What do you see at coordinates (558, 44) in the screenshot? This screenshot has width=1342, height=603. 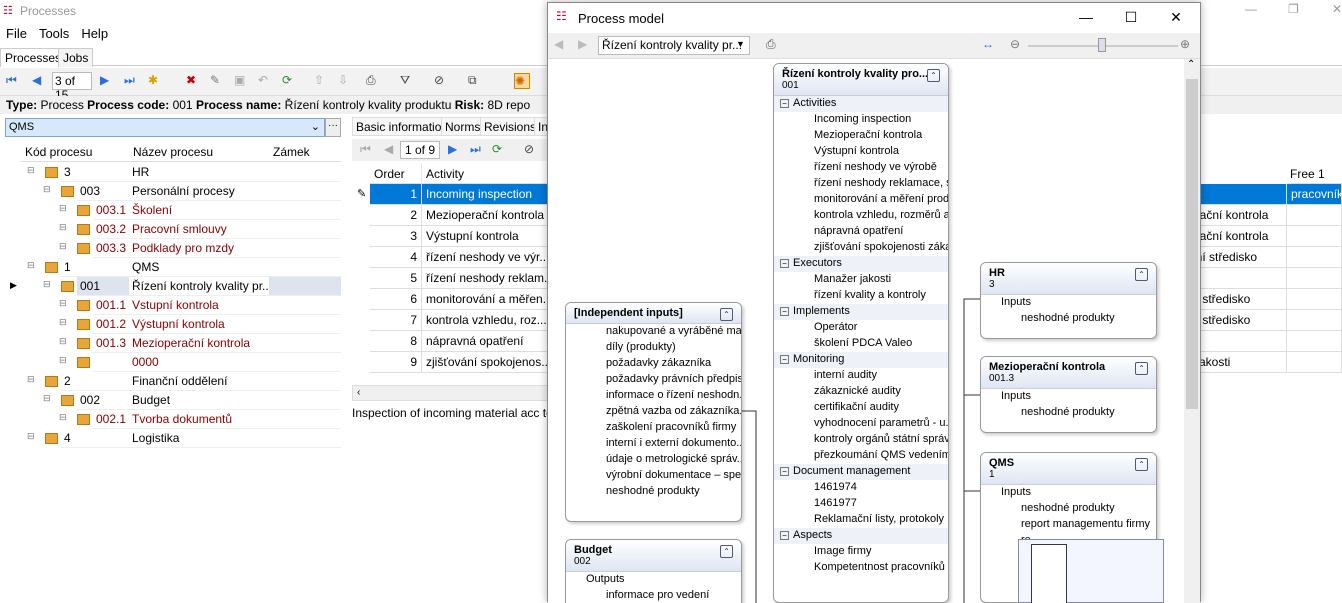 I see `back-icon: ◀` at bounding box center [558, 44].